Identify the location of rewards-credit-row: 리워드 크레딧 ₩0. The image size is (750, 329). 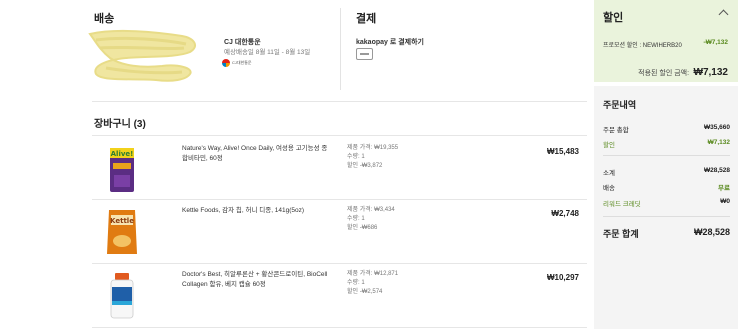
(666, 203).